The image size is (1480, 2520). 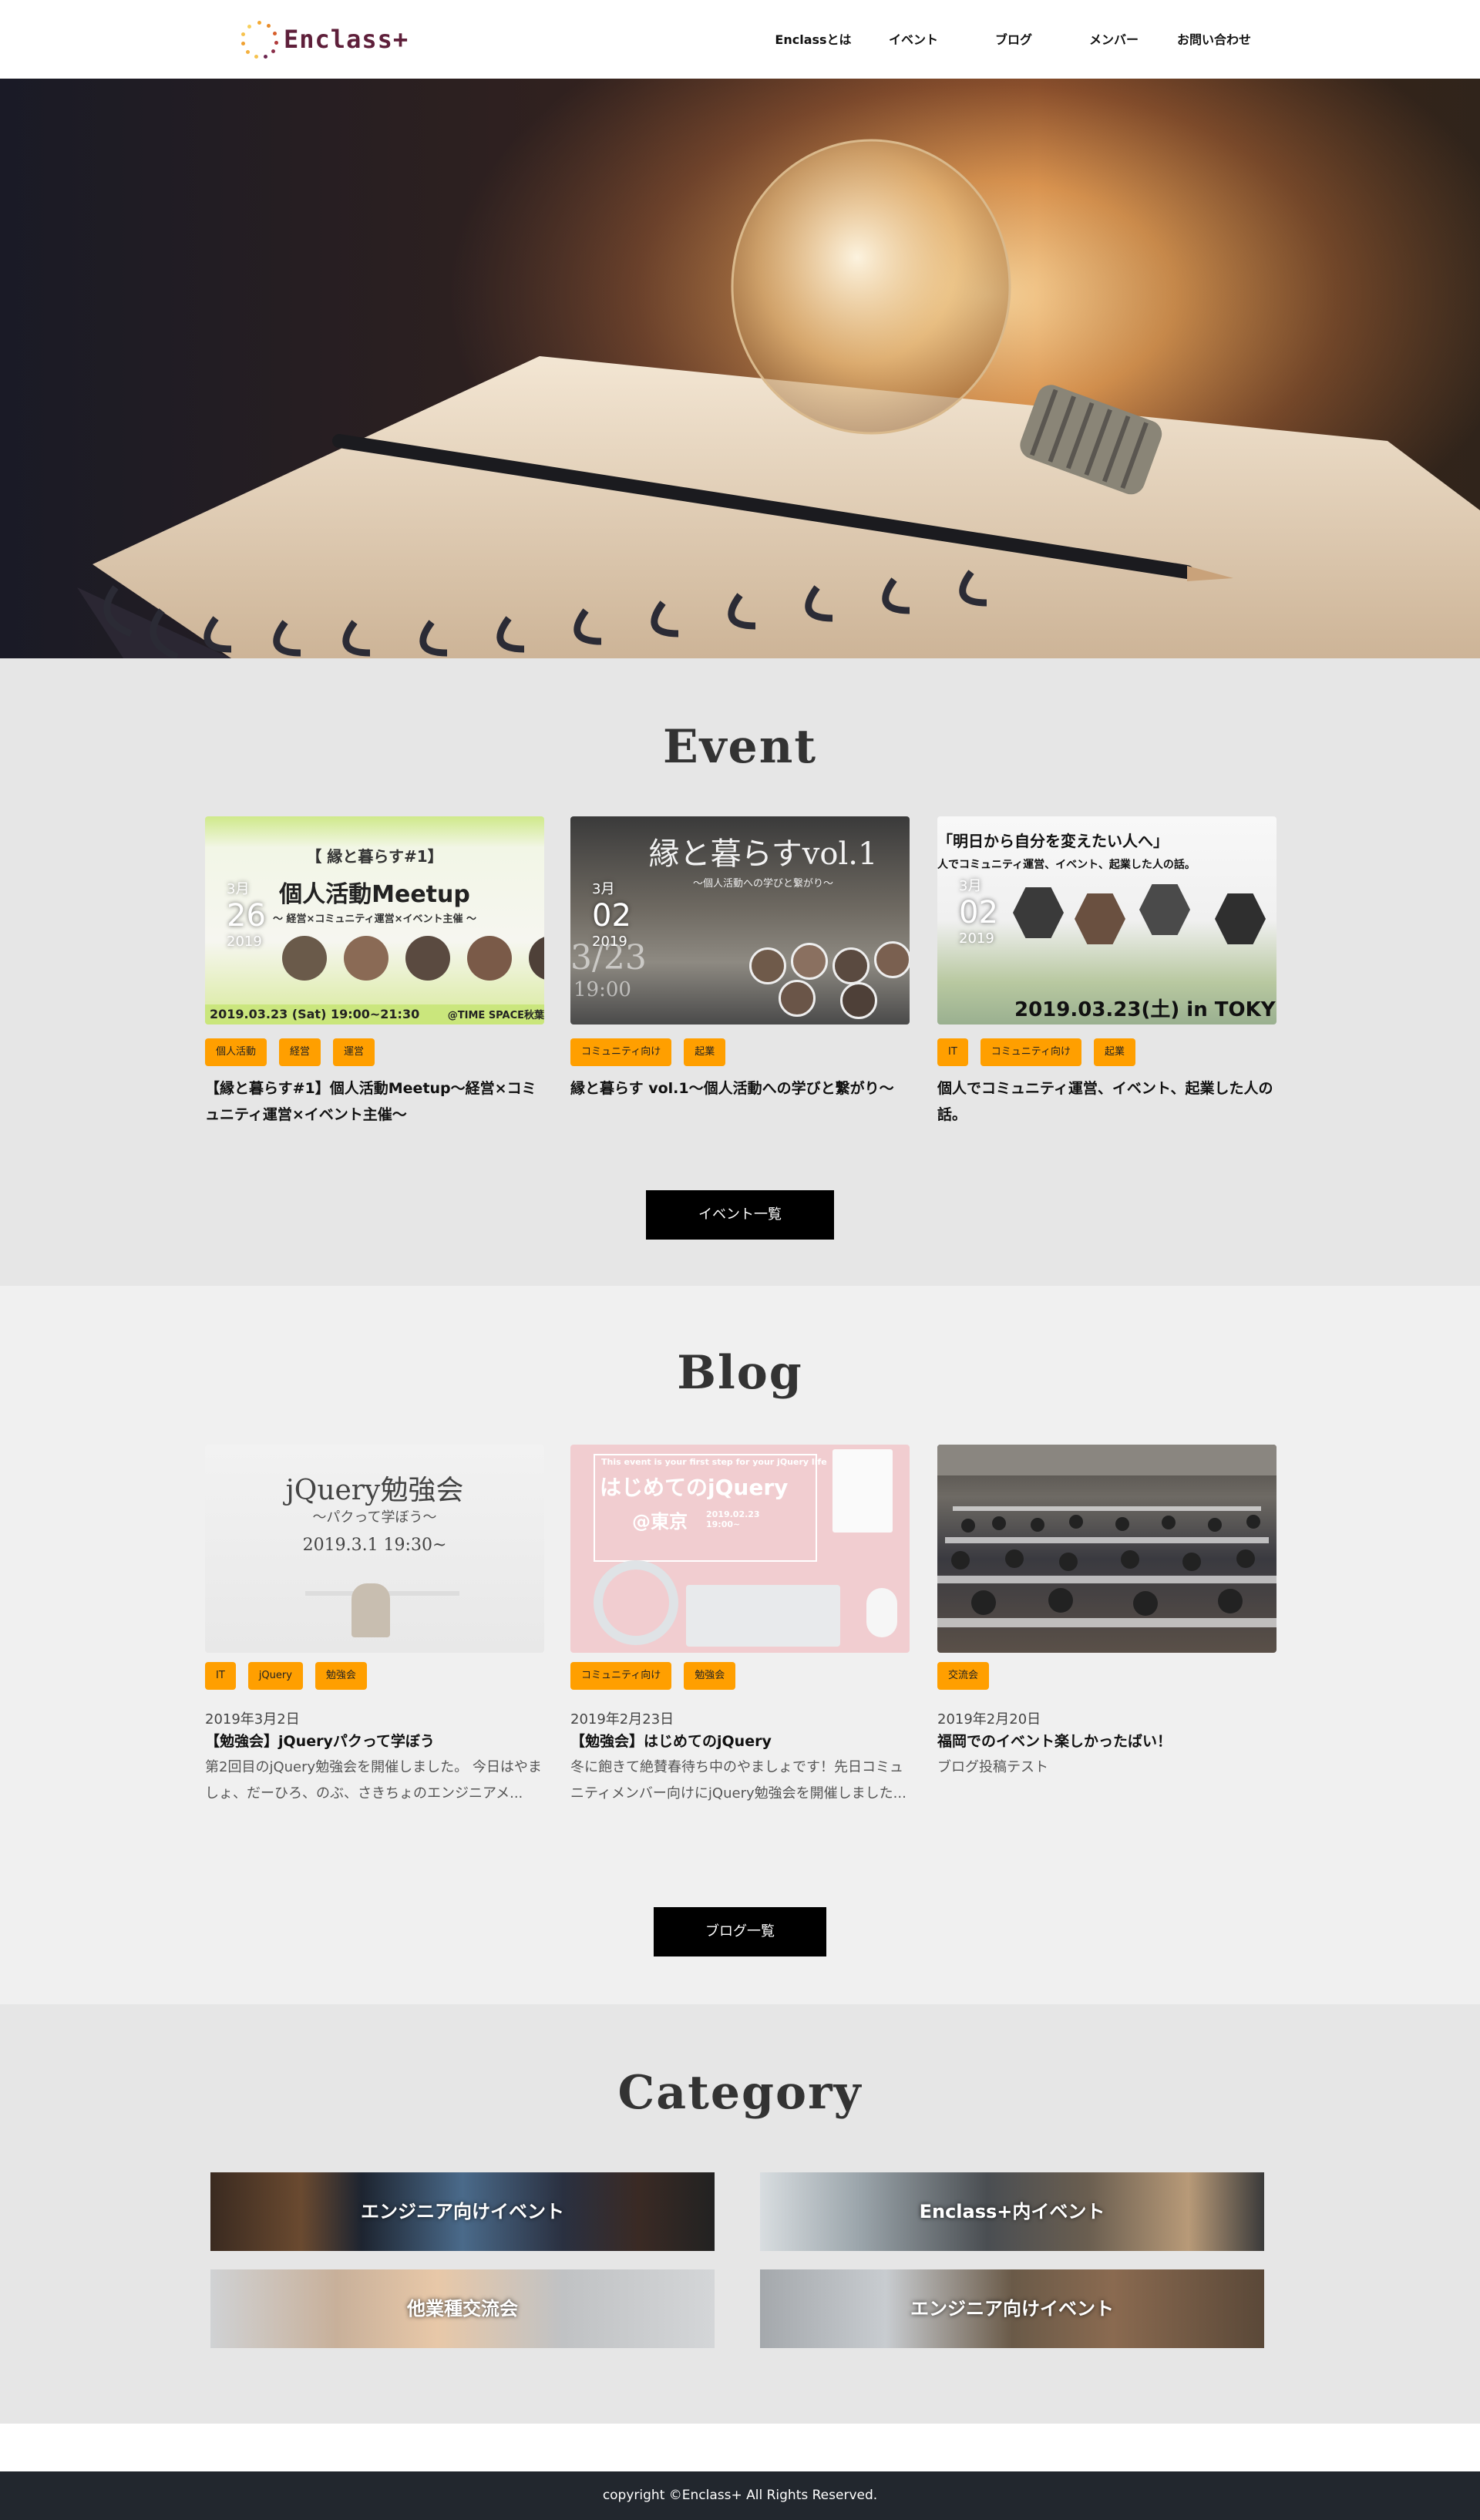 I want to click on blog-tags: IT jQuery 勉強会, so click(x=292, y=1676).